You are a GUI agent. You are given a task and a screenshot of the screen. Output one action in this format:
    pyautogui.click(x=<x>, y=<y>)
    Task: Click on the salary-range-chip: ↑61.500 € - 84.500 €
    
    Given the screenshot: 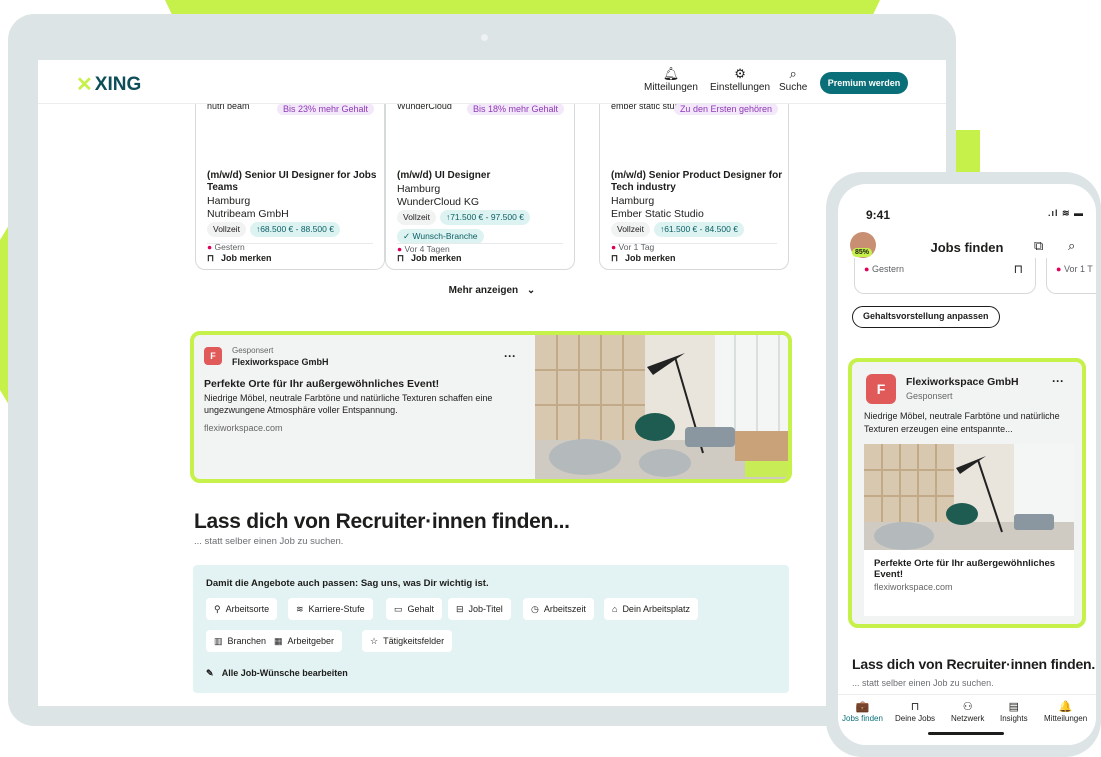 What is the action you would take?
    pyautogui.click(x=698, y=229)
    